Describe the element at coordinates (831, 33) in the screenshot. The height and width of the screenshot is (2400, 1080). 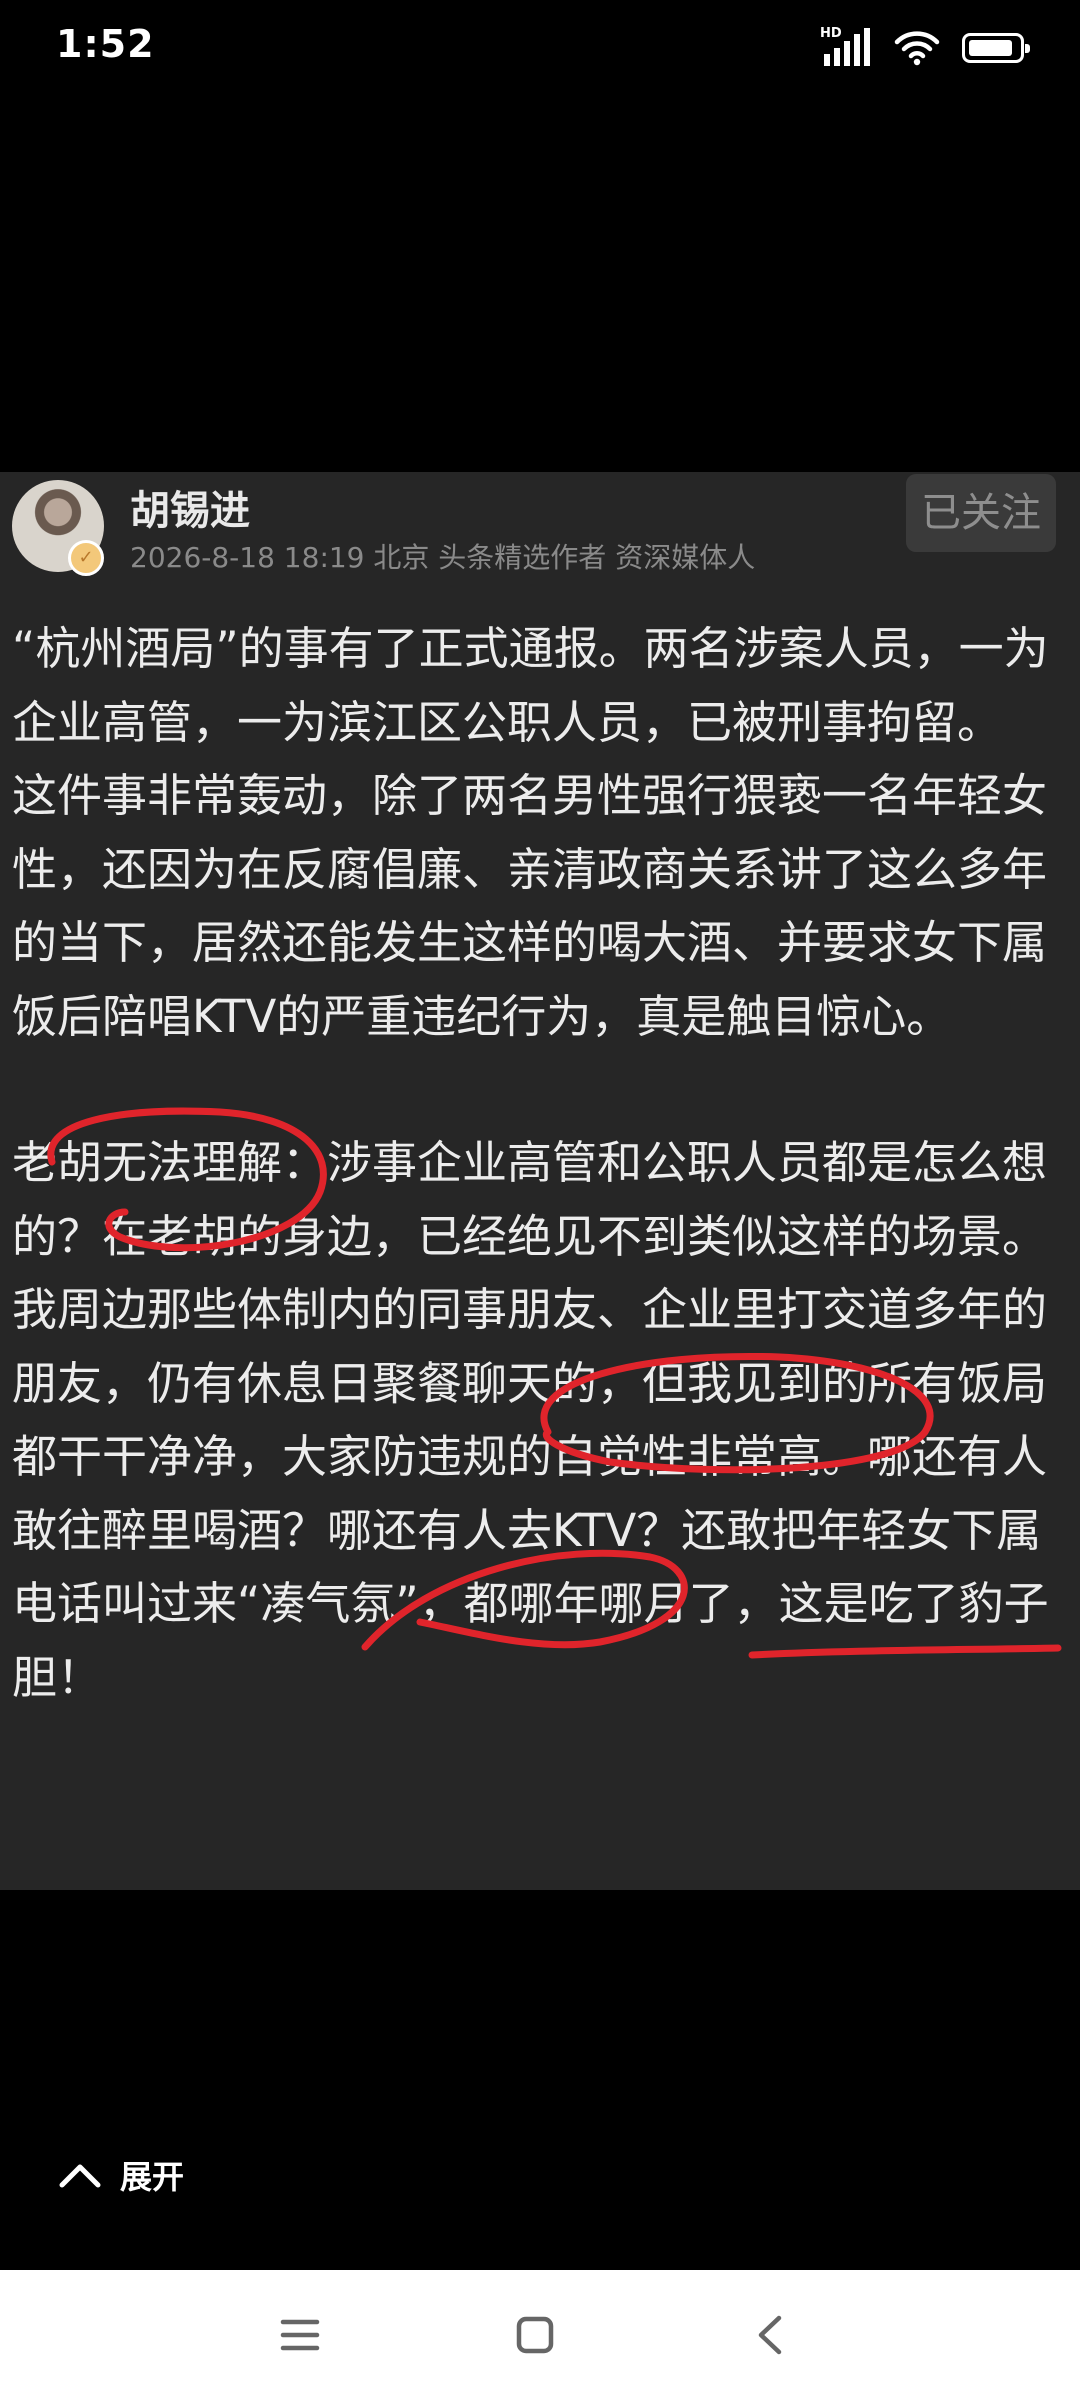
I see `hd-label: HD` at that location.